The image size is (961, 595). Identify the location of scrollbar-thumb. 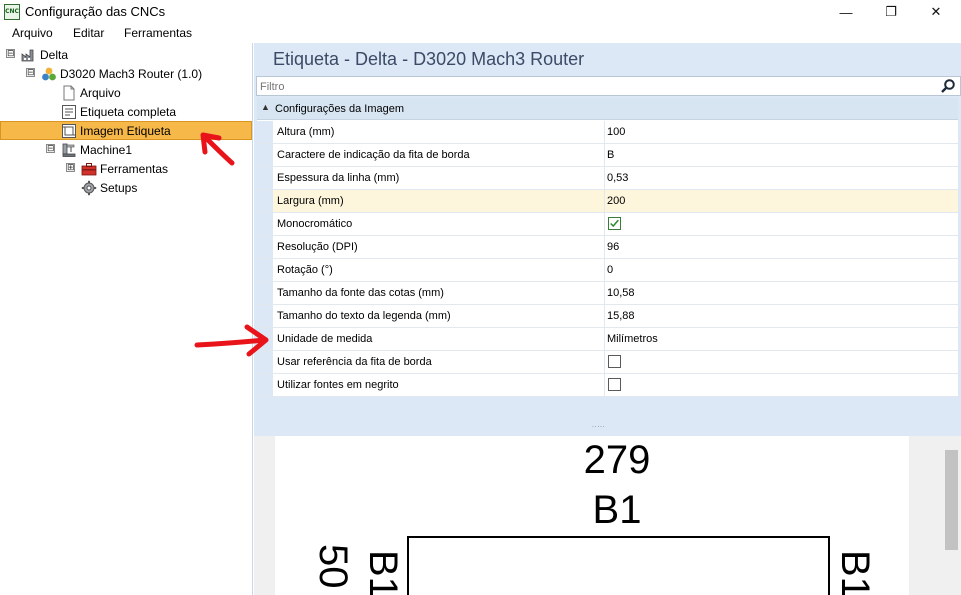
(951, 500).